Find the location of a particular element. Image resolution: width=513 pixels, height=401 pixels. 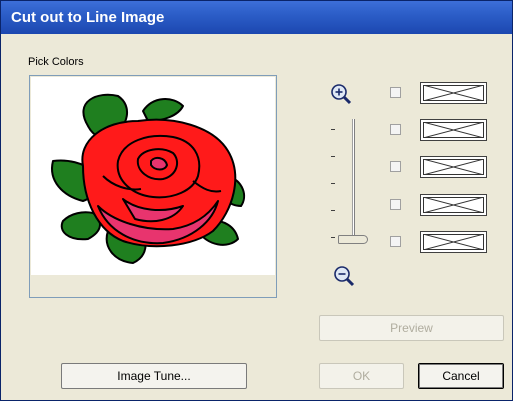

zoom-slider-track is located at coordinates (353, 181).